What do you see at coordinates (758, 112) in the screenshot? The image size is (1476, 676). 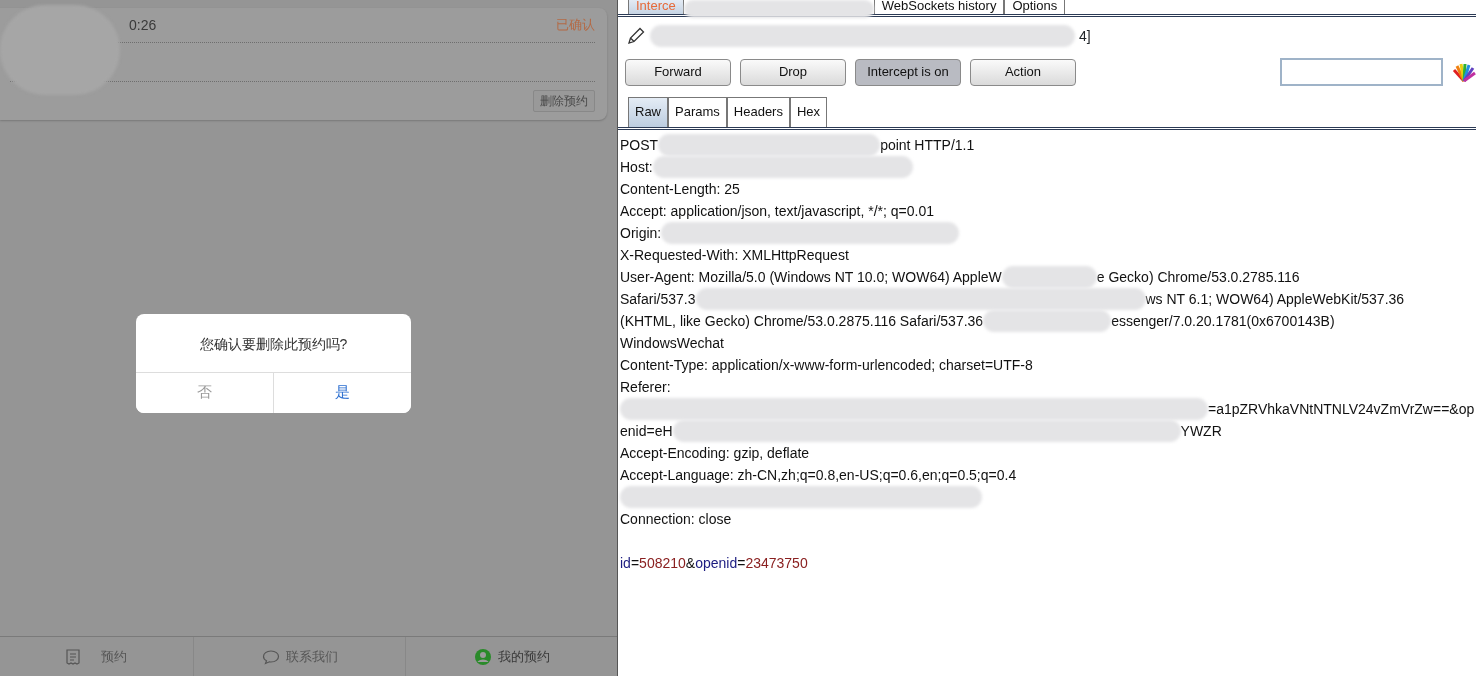 I see `tab: Headers` at bounding box center [758, 112].